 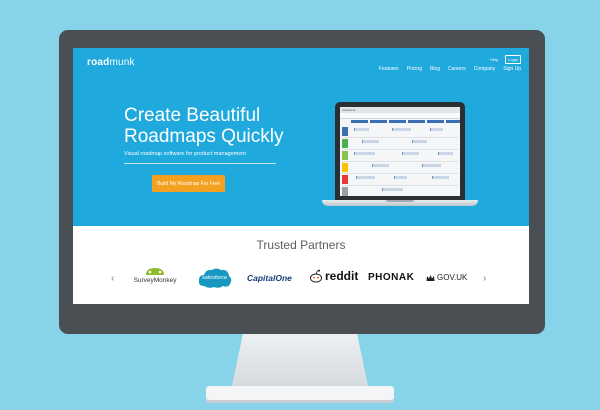 I want to click on capitalone-logo: CapitalOne, so click(x=269, y=278).